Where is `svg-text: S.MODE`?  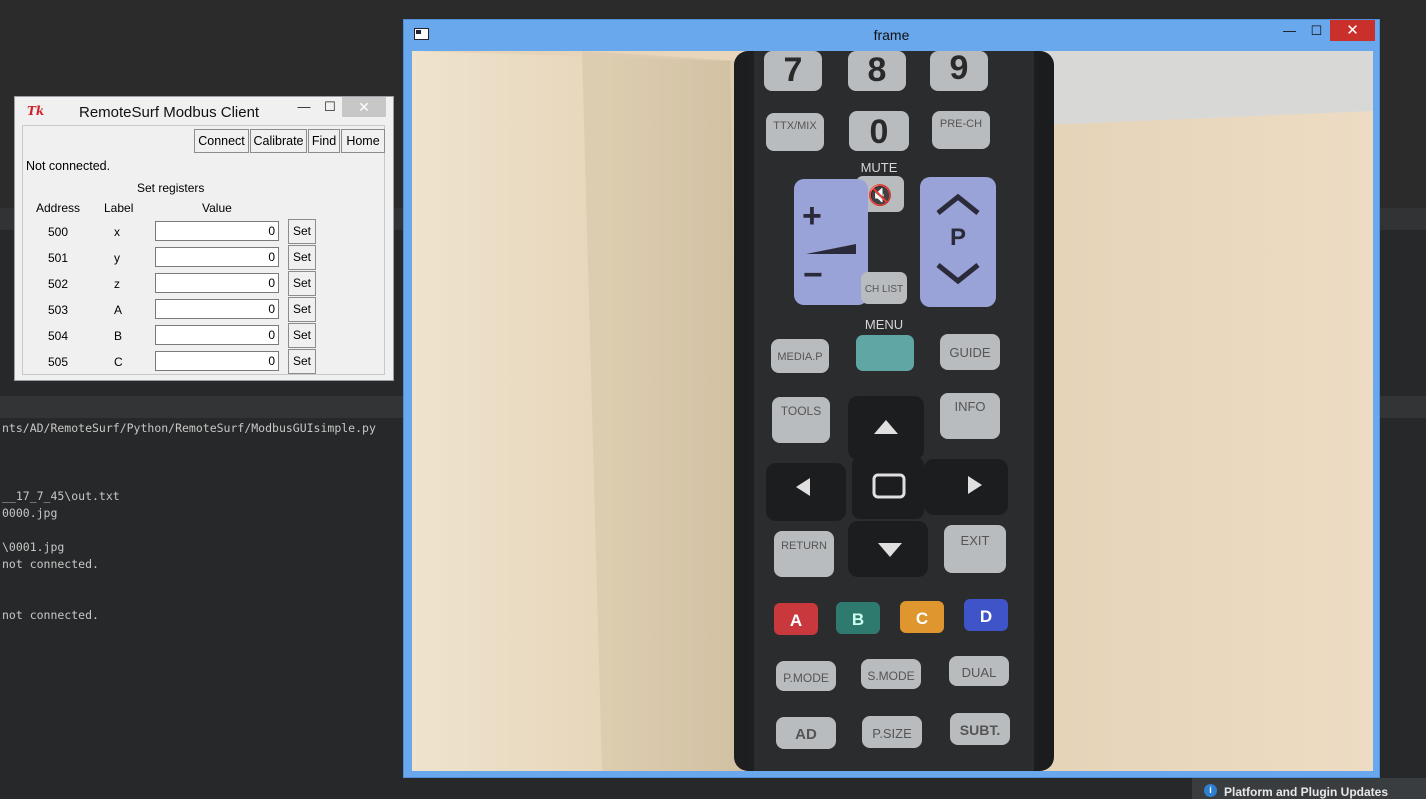 svg-text: S.MODE is located at coordinates (890, 676).